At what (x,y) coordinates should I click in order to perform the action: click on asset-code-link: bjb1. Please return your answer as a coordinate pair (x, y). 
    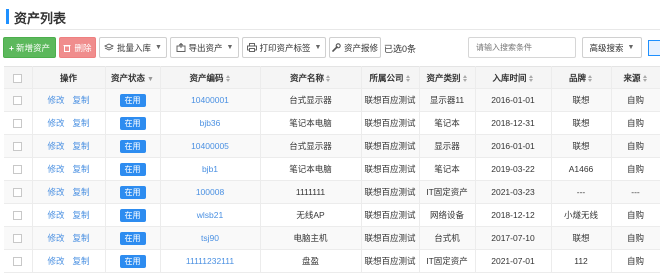
    Looking at the image, I should click on (210, 169).